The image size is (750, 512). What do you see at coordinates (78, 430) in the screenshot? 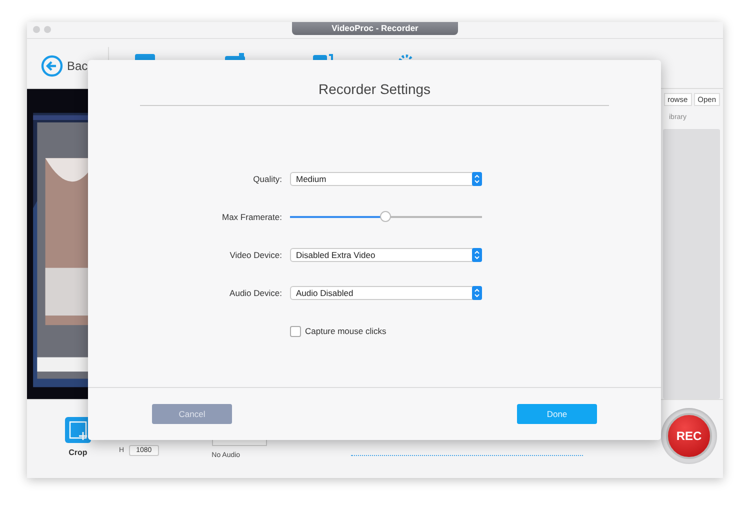
I see `crop-icon` at bounding box center [78, 430].